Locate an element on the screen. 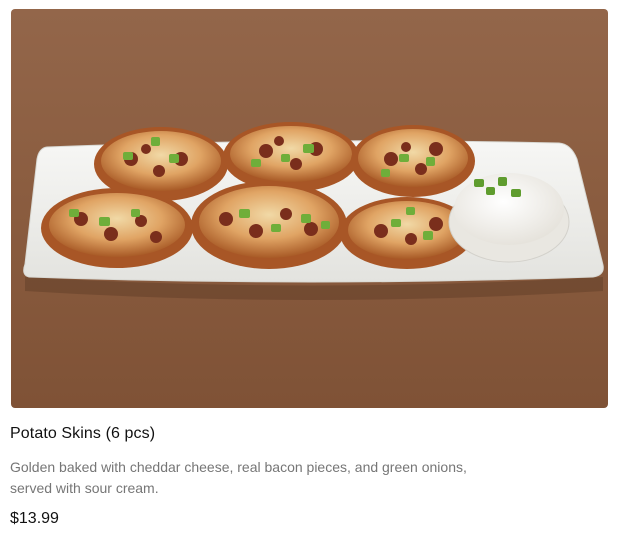  item-price: $13.99 is located at coordinates (34, 518).